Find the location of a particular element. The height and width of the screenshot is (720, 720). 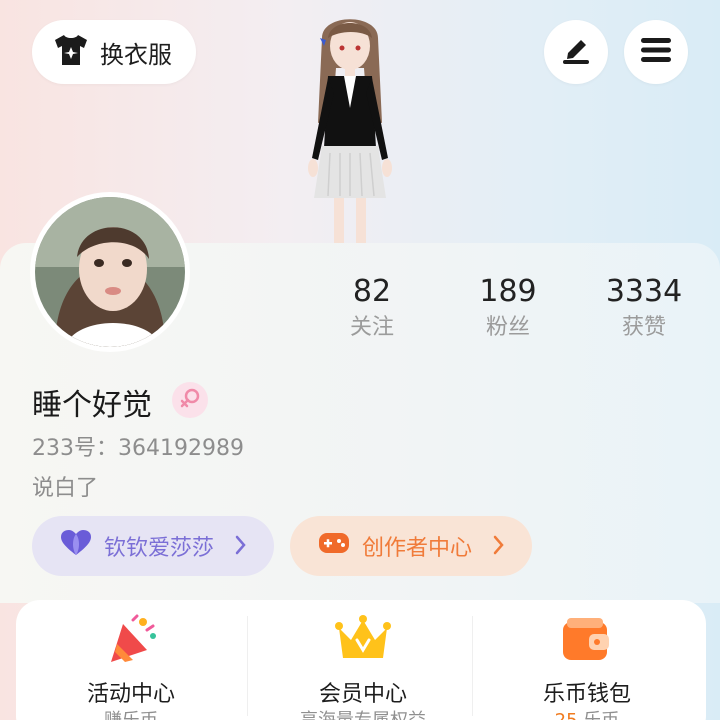

likes-label: 获赞 is located at coordinates (643, 327).